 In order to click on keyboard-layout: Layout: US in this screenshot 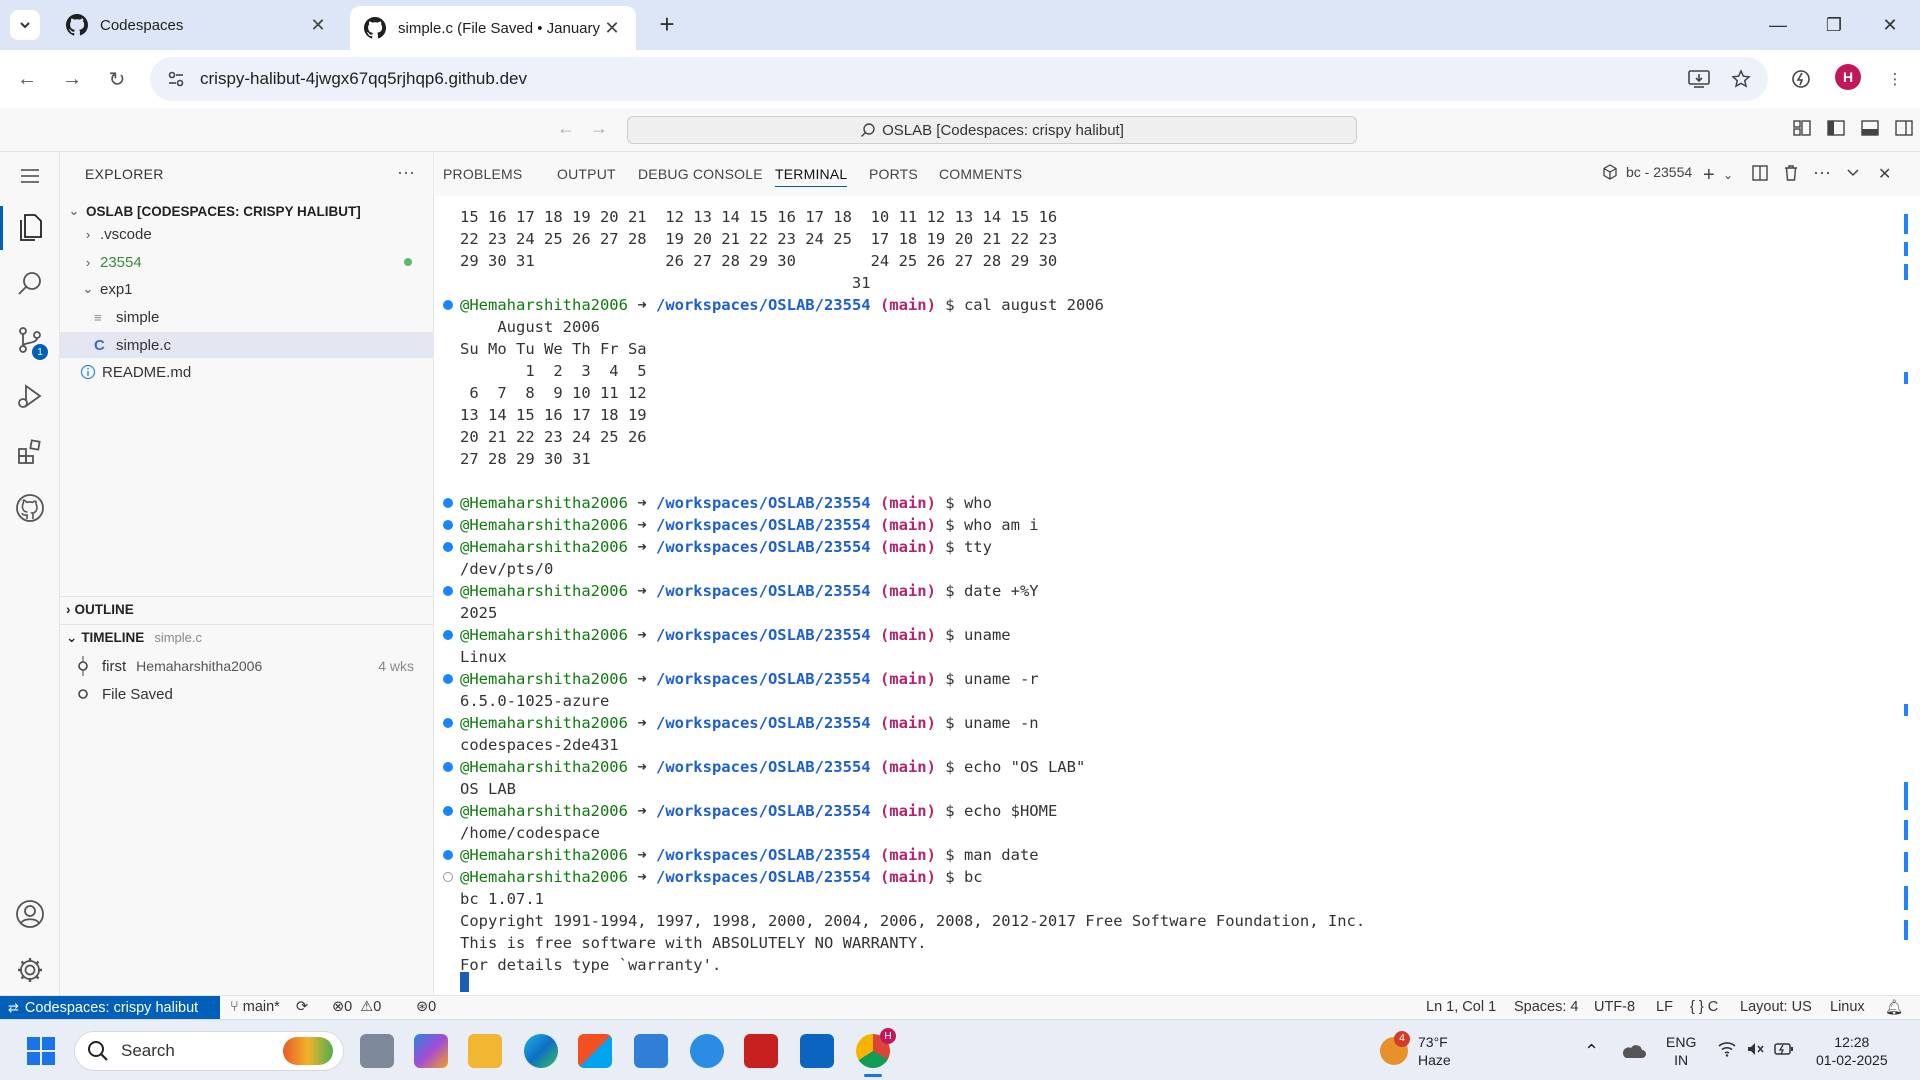, I will do `click(1776, 1007)`.